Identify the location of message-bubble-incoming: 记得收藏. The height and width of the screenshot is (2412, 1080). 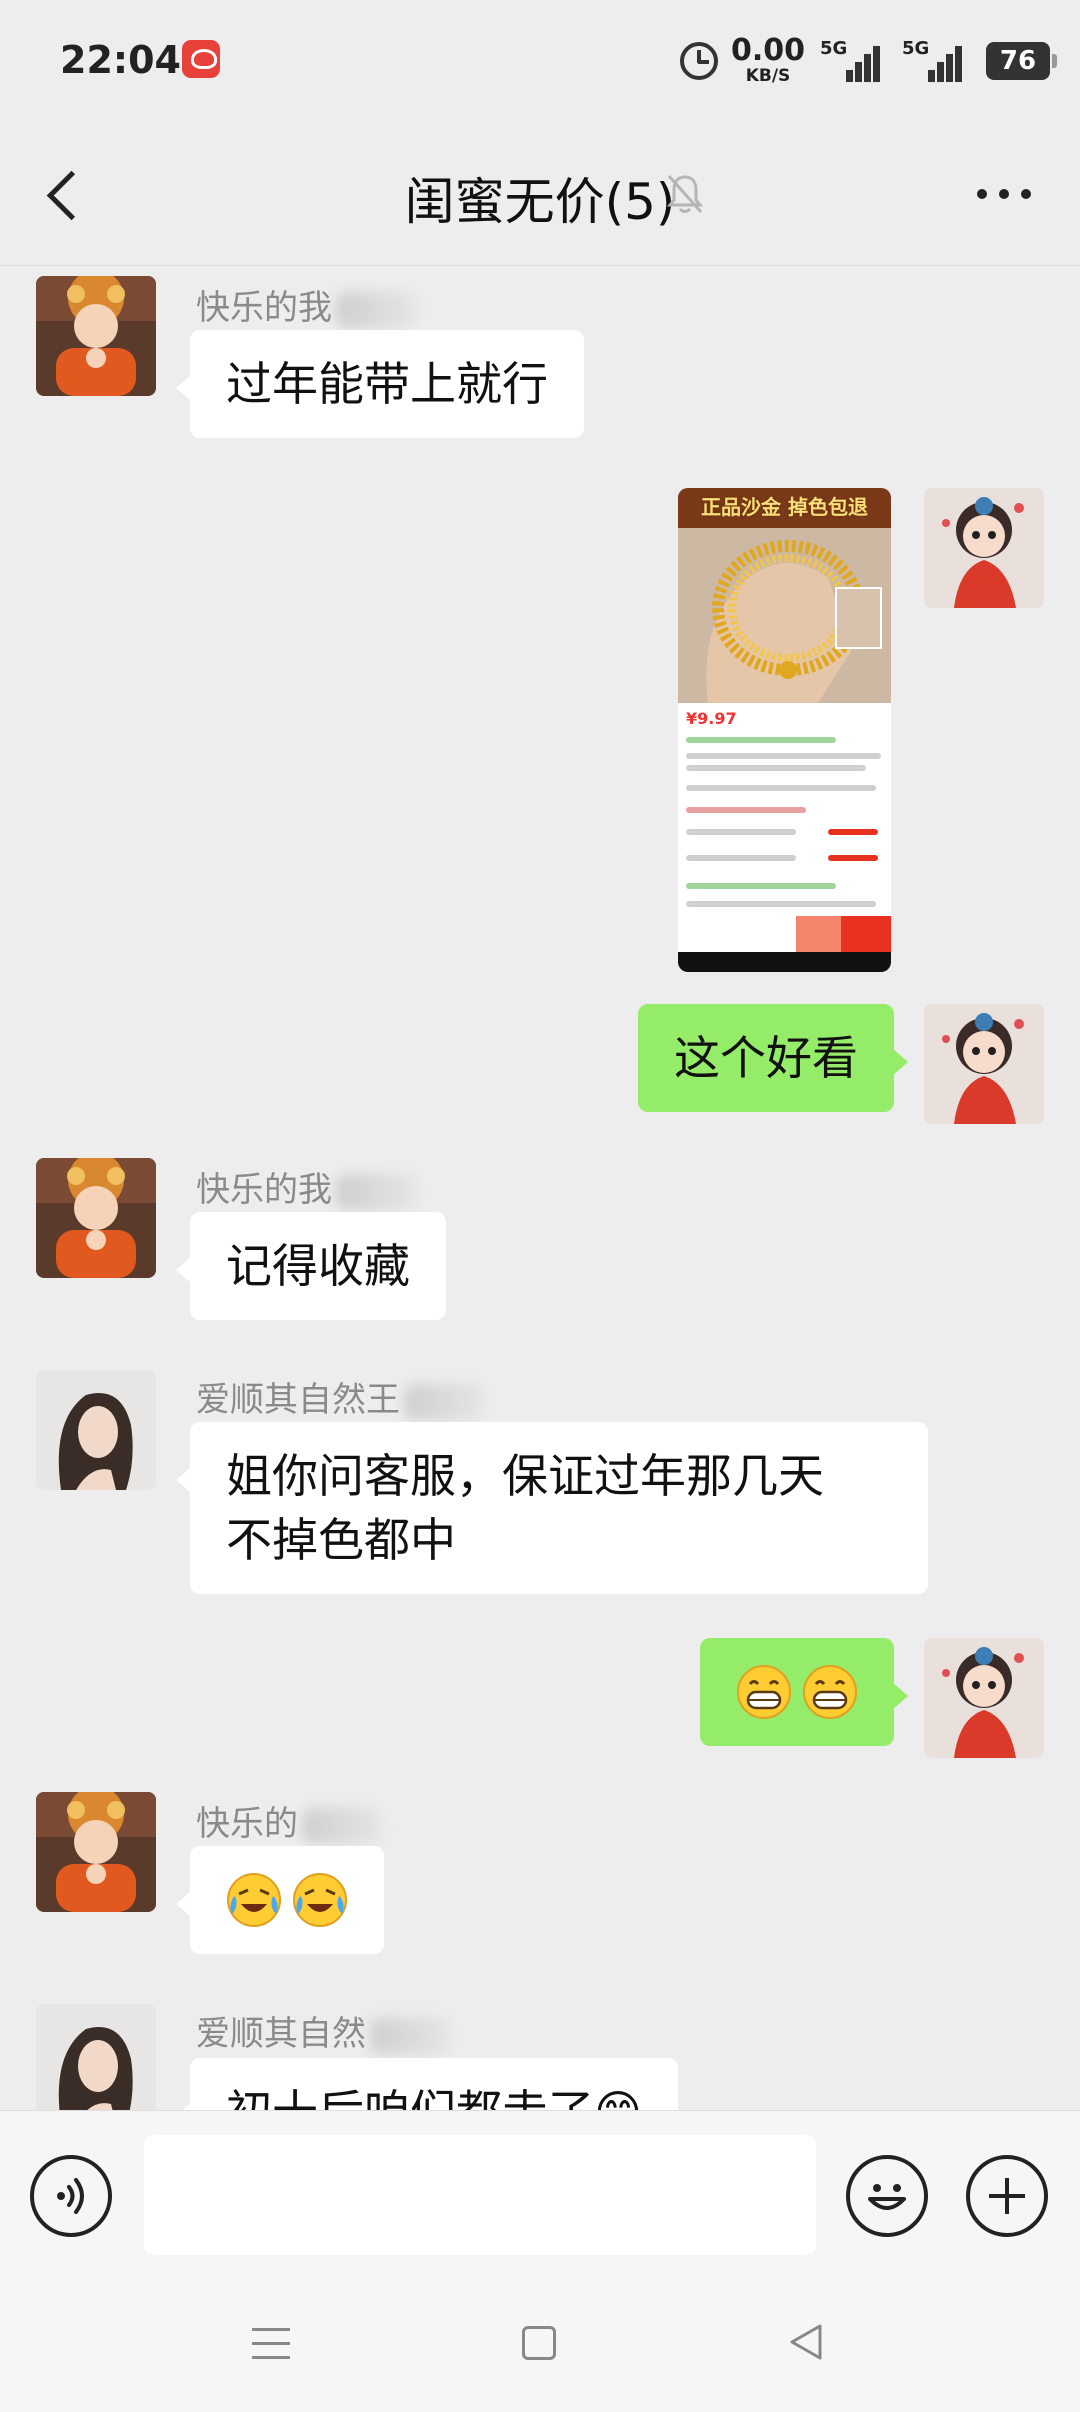
(311, 1266).